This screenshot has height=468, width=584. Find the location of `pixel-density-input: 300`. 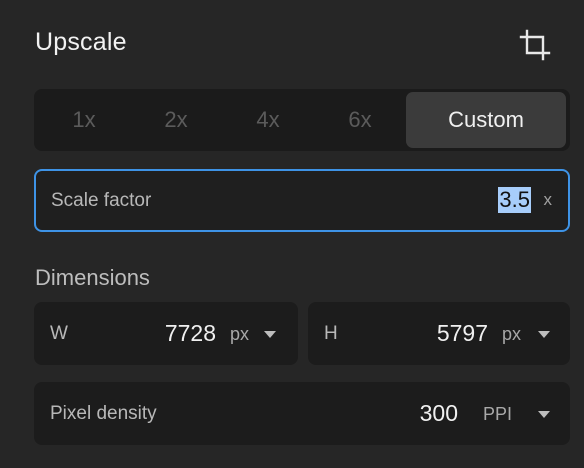

pixel-density-input: 300 is located at coordinates (439, 413).